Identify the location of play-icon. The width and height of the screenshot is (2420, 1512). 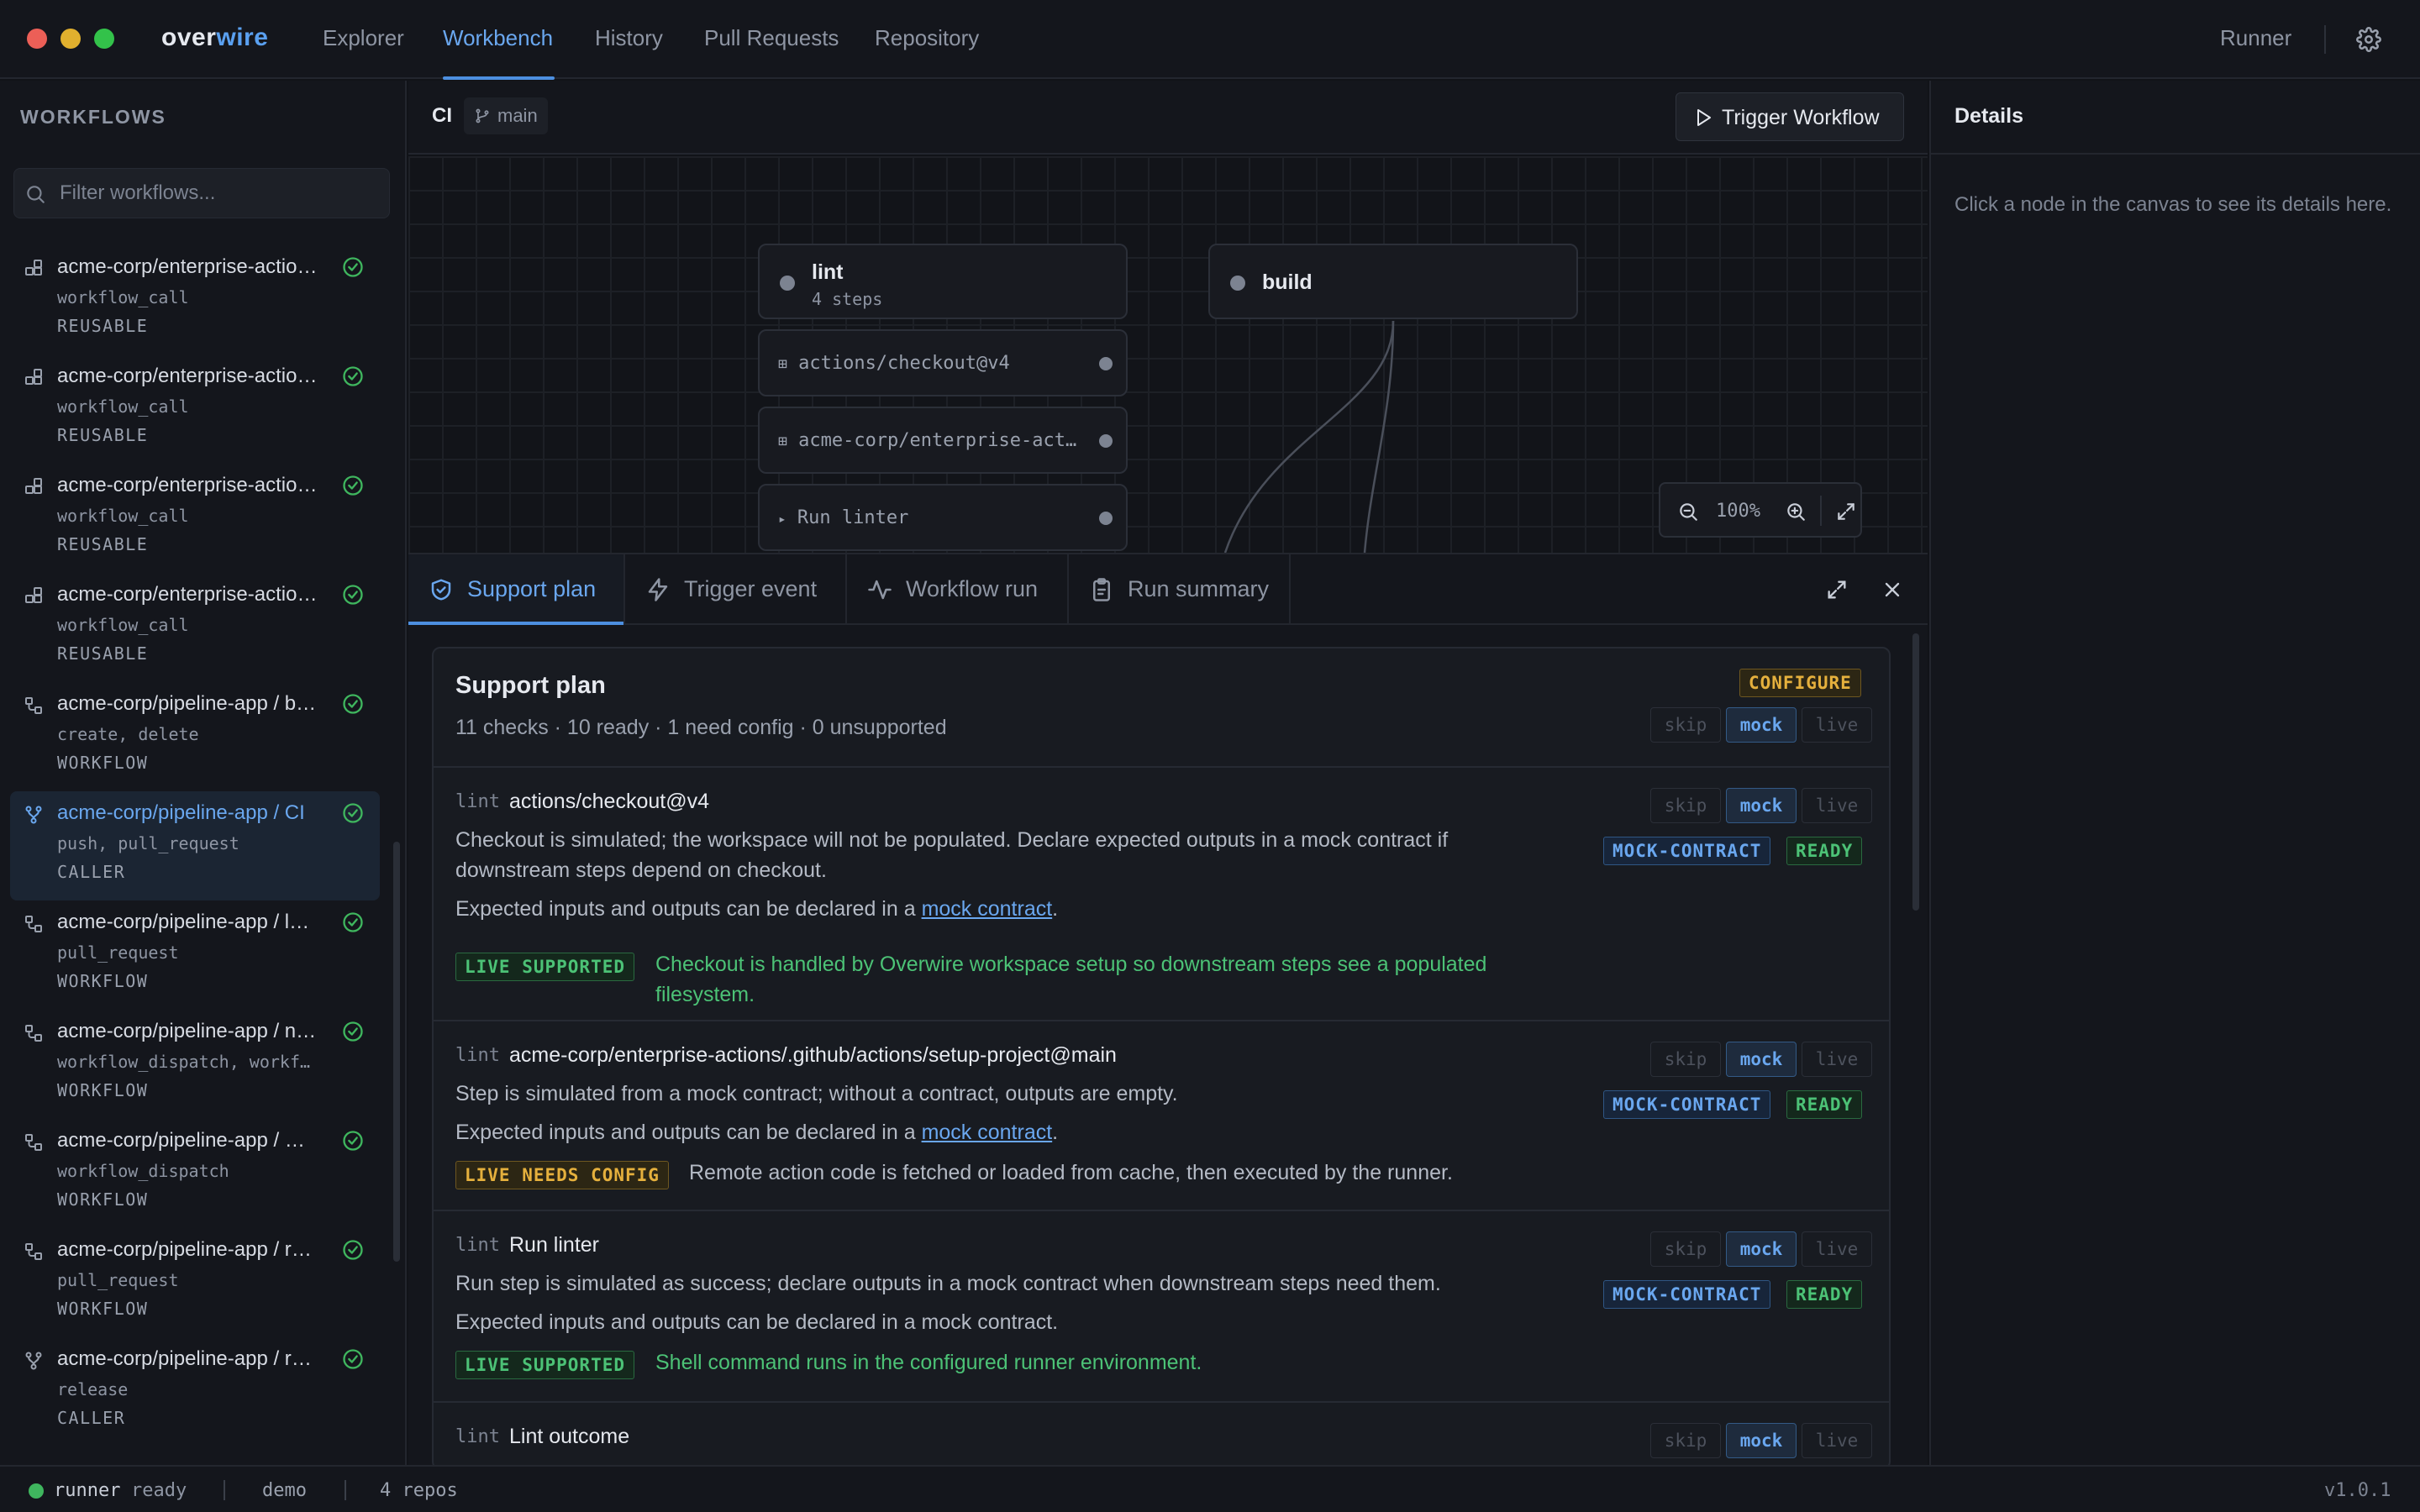
(1704, 117).